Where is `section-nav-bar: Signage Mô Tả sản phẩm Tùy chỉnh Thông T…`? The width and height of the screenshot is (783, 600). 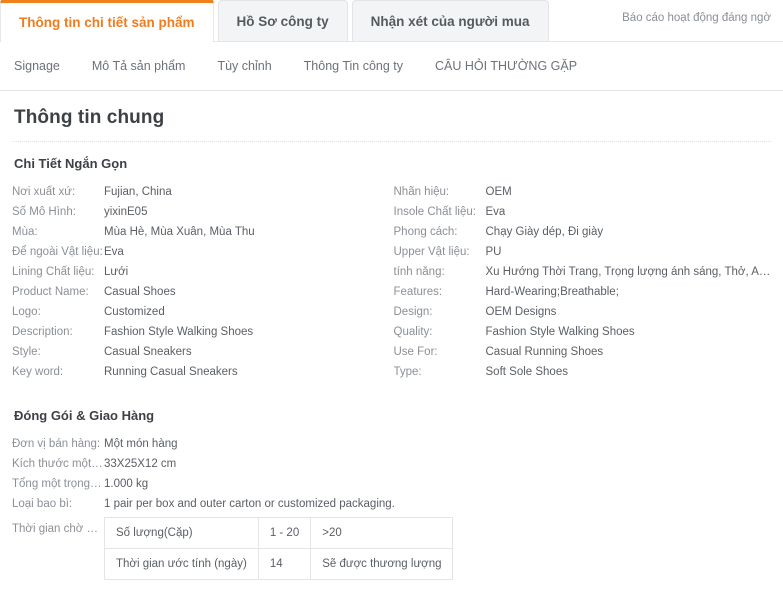 section-nav-bar: Signage Mô Tả sản phẩm Tùy chỉnh Thông T… is located at coordinates (391, 66).